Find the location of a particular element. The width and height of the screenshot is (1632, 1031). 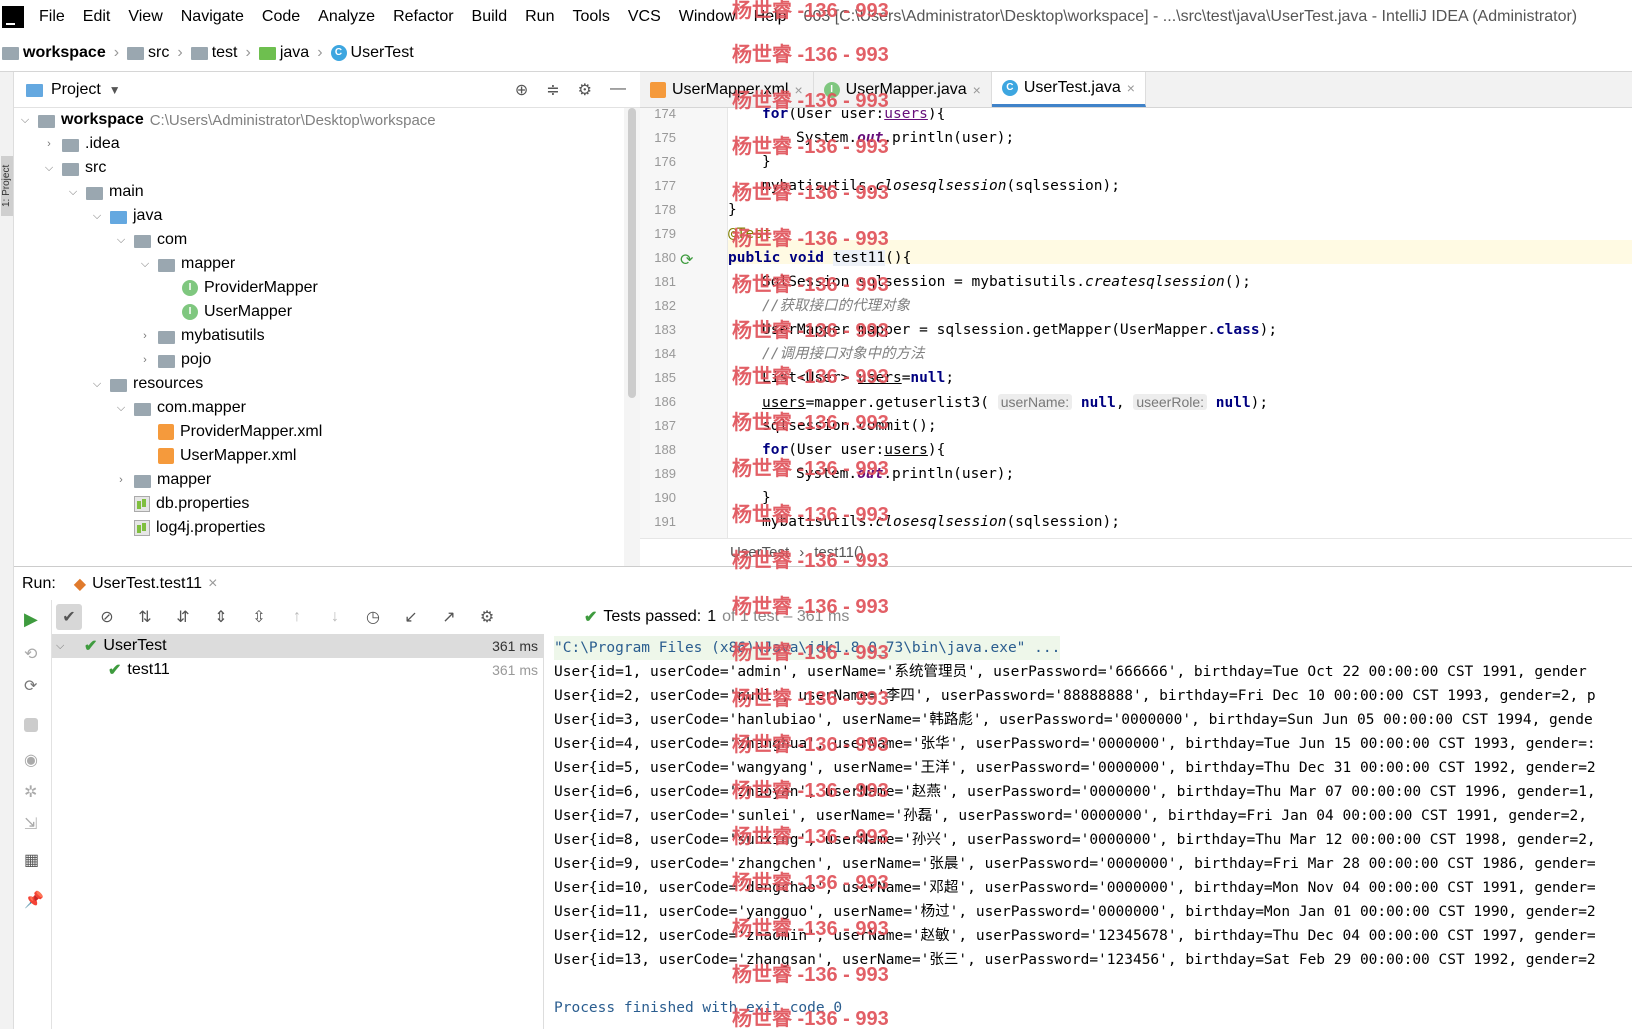

show-ignored-icon: ⊘ is located at coordinates (107, 617).